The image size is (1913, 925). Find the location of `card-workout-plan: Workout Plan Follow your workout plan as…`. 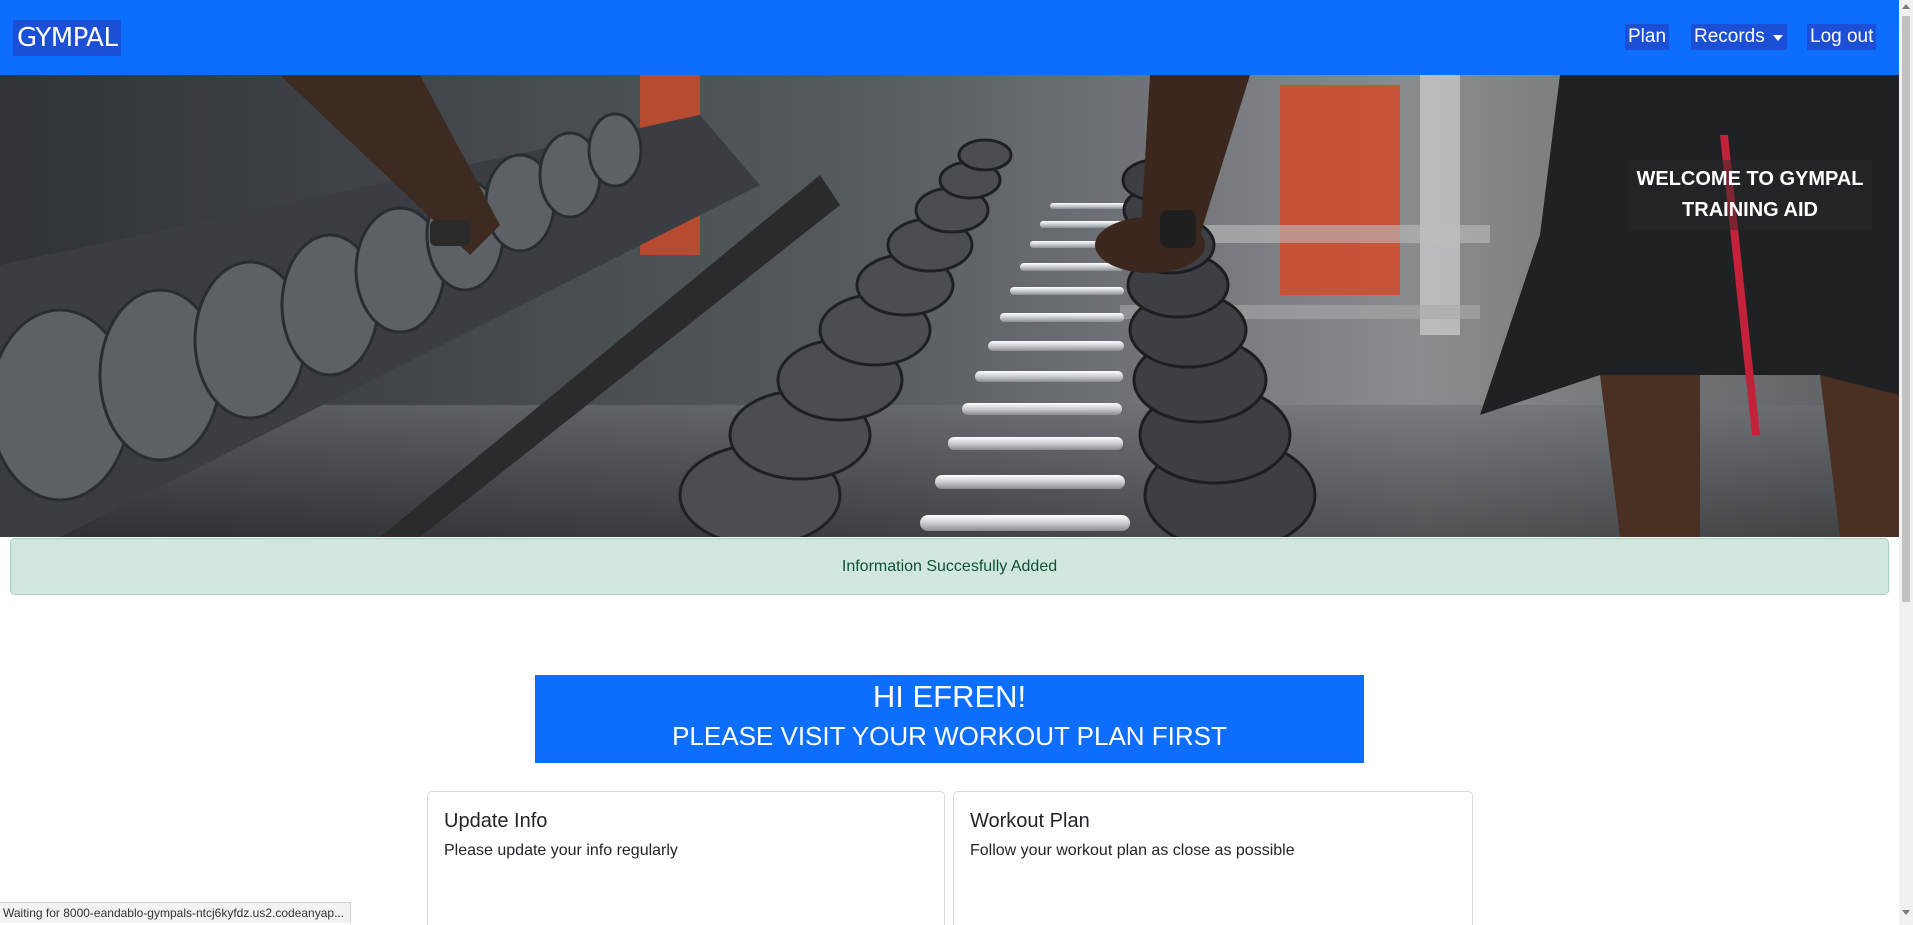

card-workout-plan: Workout Plan Follow your workout plan as… is located at coordinates (1213, 858).